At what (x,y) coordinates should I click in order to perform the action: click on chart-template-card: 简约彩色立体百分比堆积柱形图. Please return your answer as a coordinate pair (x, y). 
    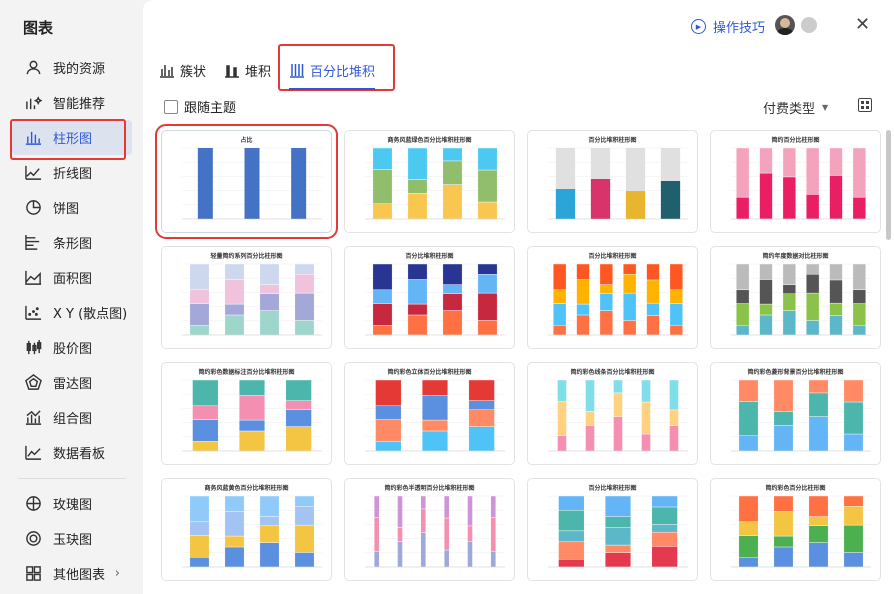
    Looking at the image, I should click on (429, 413).